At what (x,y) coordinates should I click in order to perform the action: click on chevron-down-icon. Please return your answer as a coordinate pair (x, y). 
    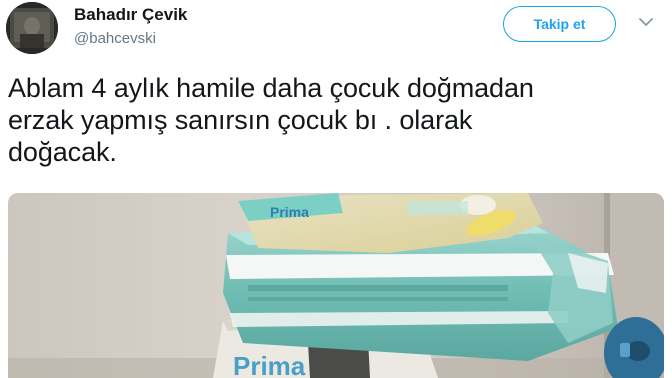
    Looking at the image, I should click on (646, 22).